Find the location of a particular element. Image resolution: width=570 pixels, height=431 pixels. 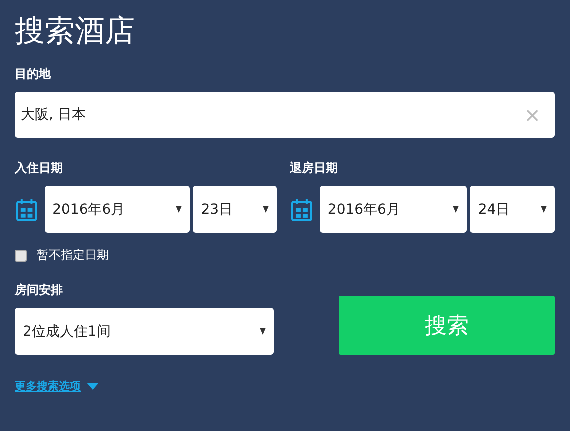

field-label: 退房日期 is located at coordinates (314, 168).